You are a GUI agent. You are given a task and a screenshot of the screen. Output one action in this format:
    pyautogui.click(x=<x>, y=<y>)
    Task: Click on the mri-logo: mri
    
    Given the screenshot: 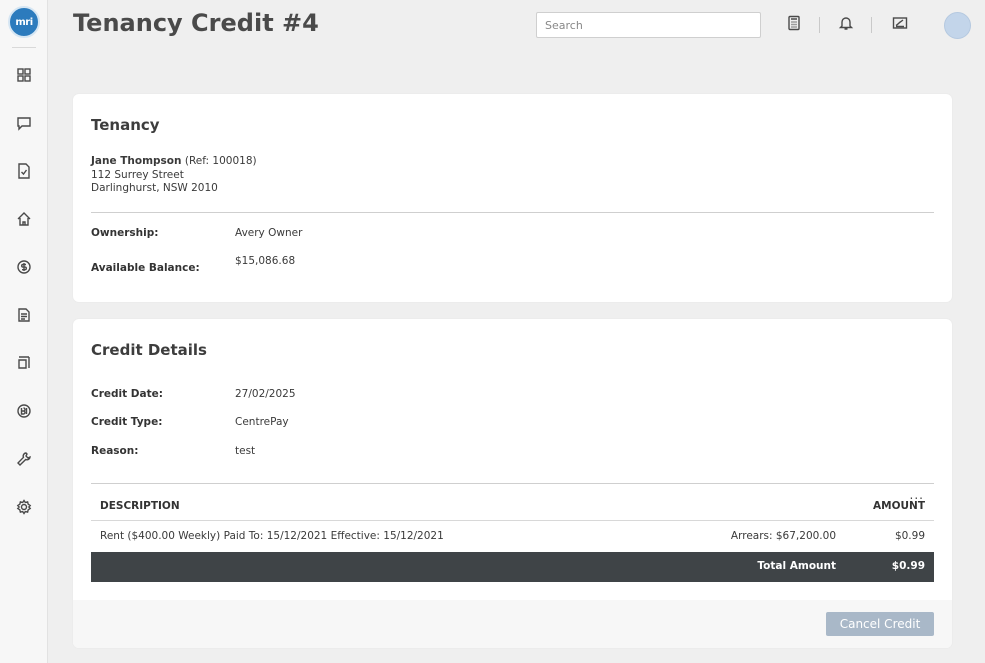 What is the action you would take?
    pyautogui.click(x=24, y=22)
    